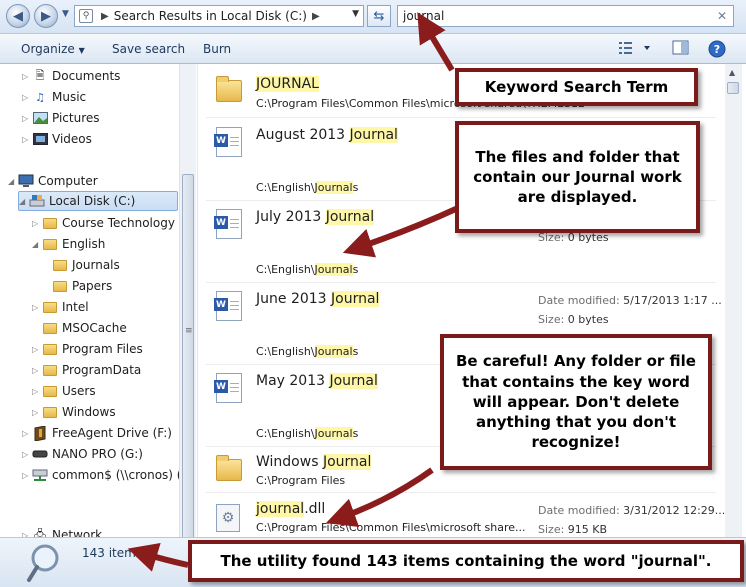  Describe the element at coordinates (293, 381) in the screenshot. I see `name-text: May 2013` at that location.